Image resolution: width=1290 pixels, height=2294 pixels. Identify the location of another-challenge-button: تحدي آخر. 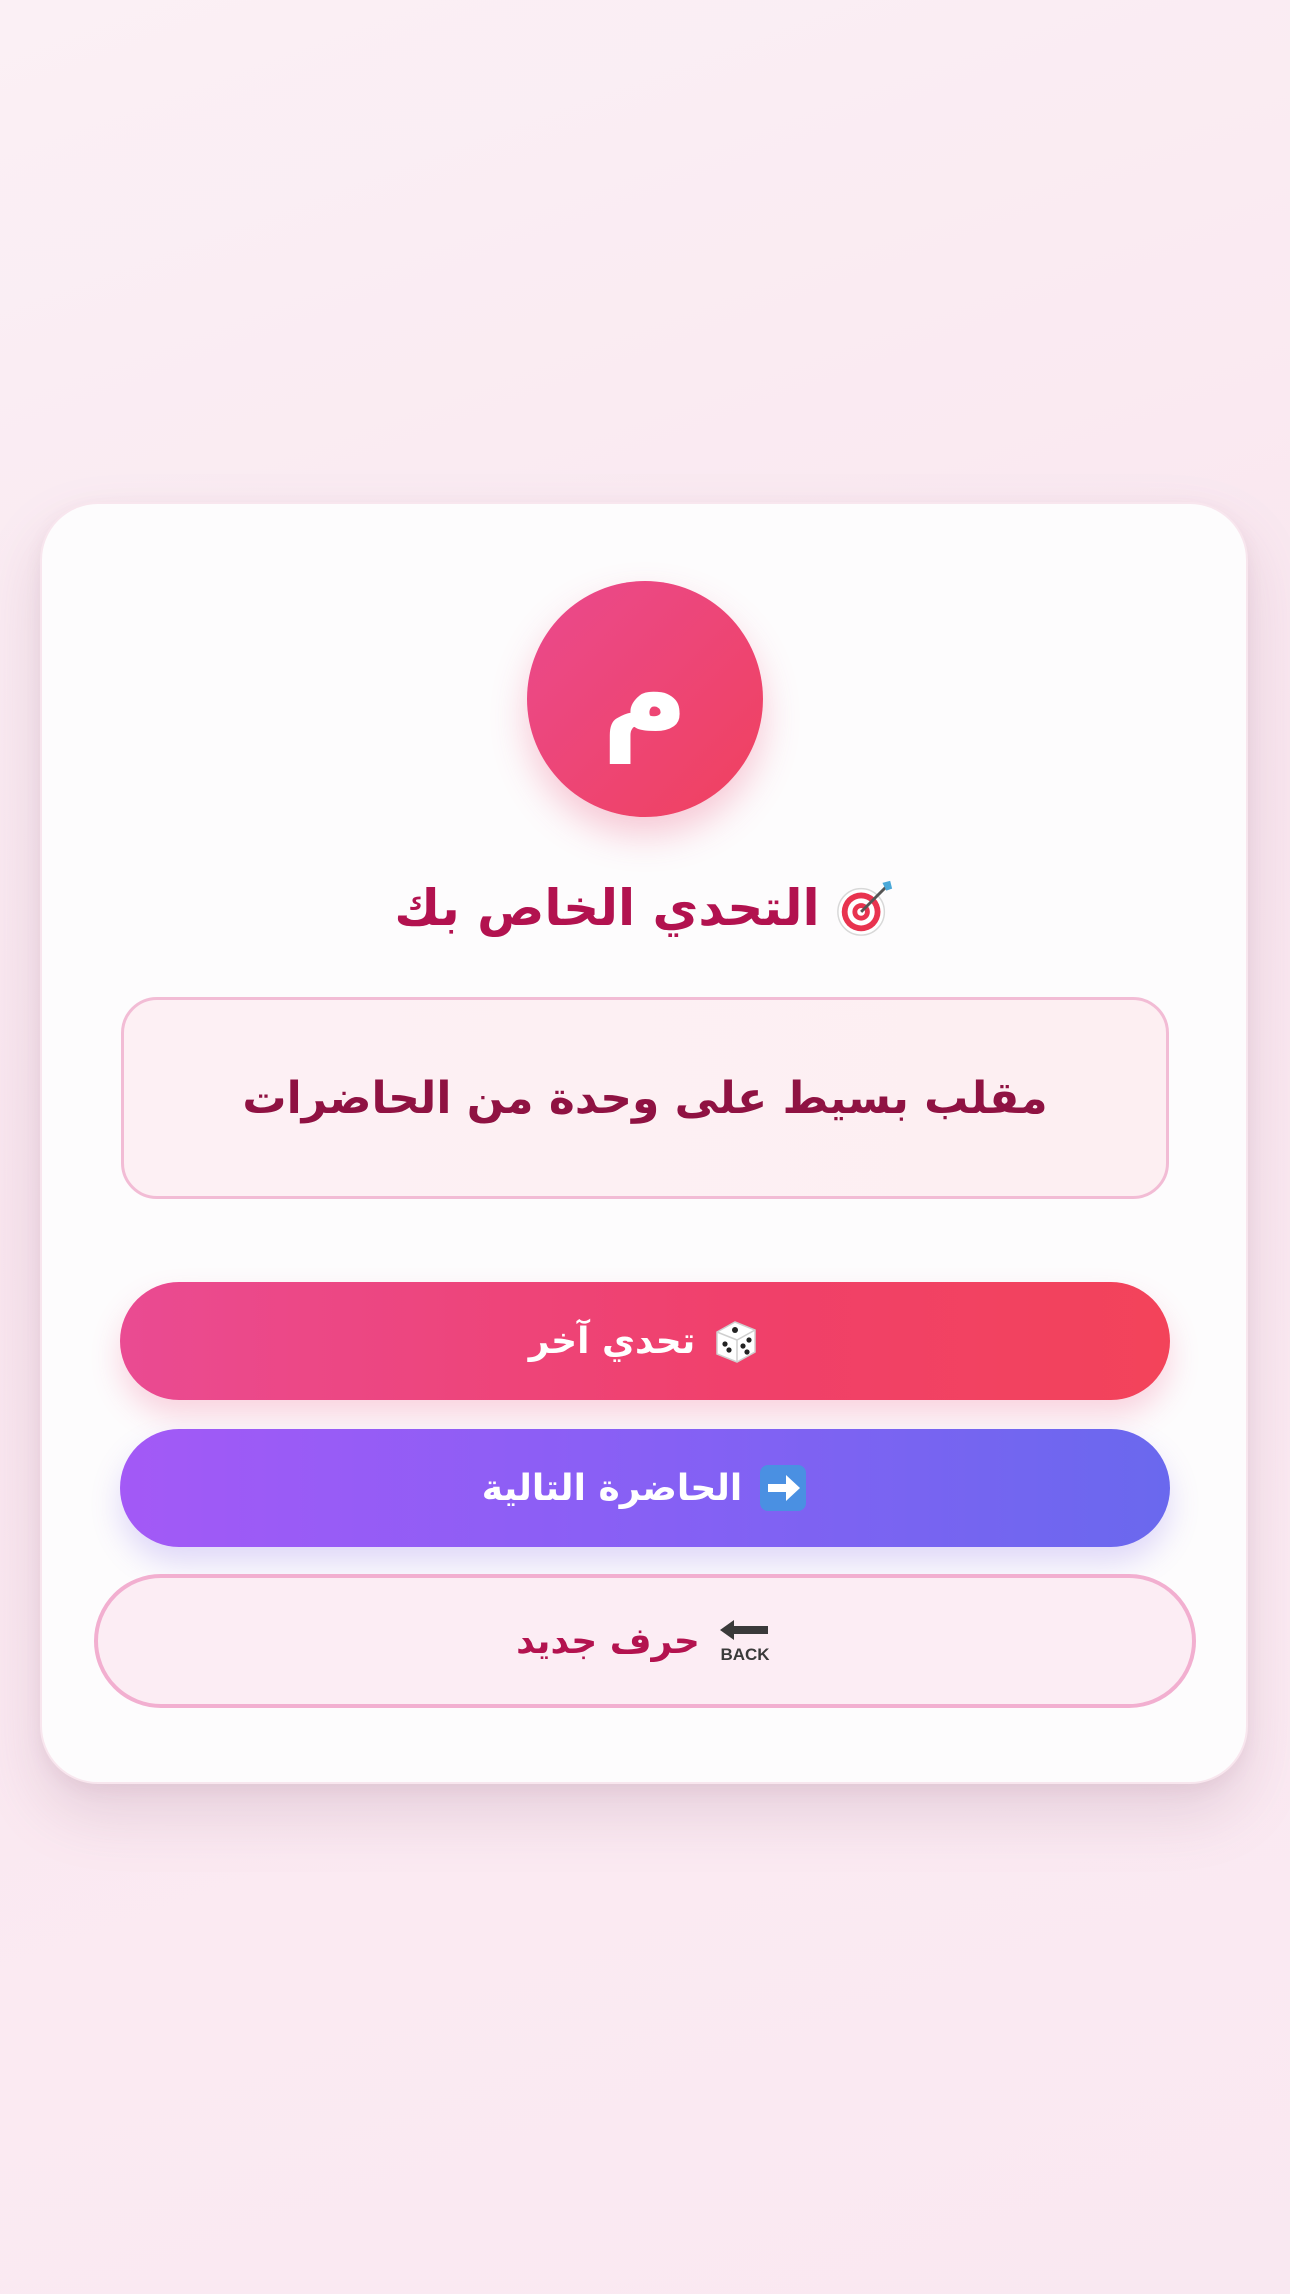
(645, 1341).